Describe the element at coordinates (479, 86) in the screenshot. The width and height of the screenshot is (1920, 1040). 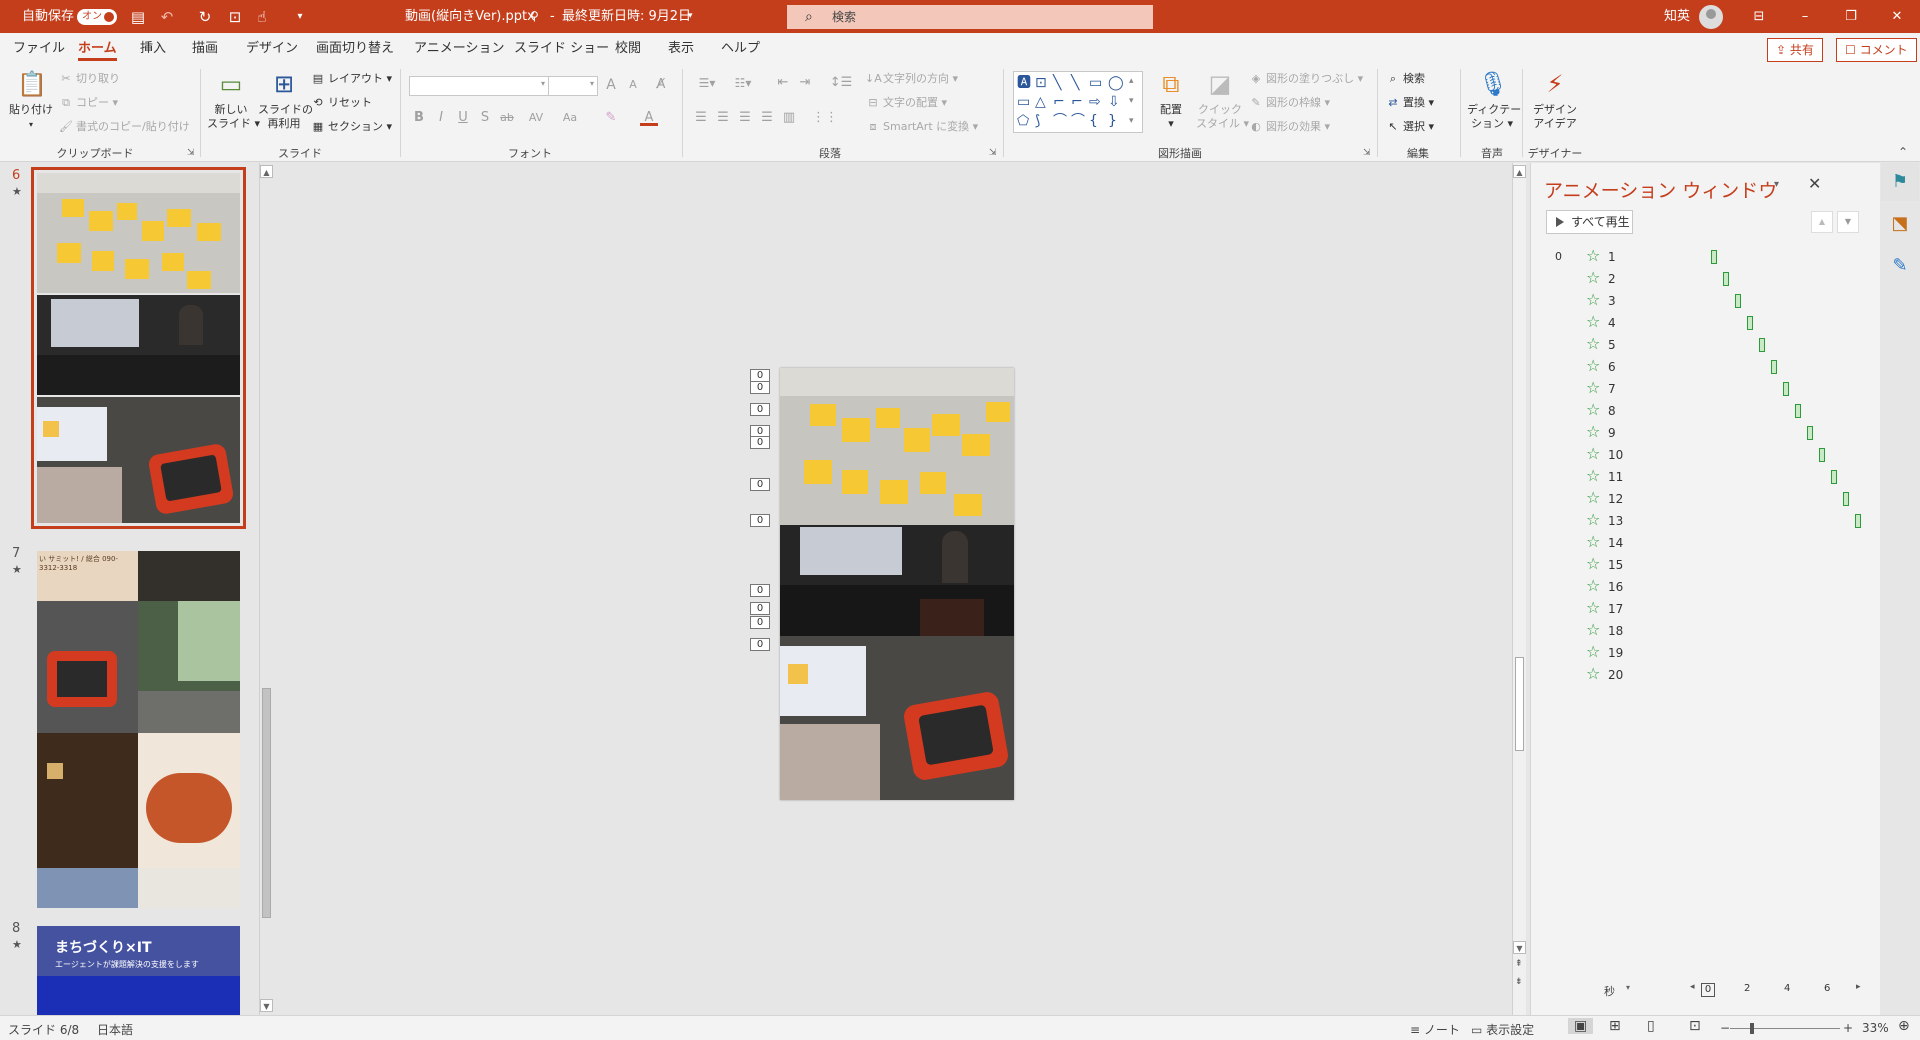
I see `font-name-combo: ▾` at that location.